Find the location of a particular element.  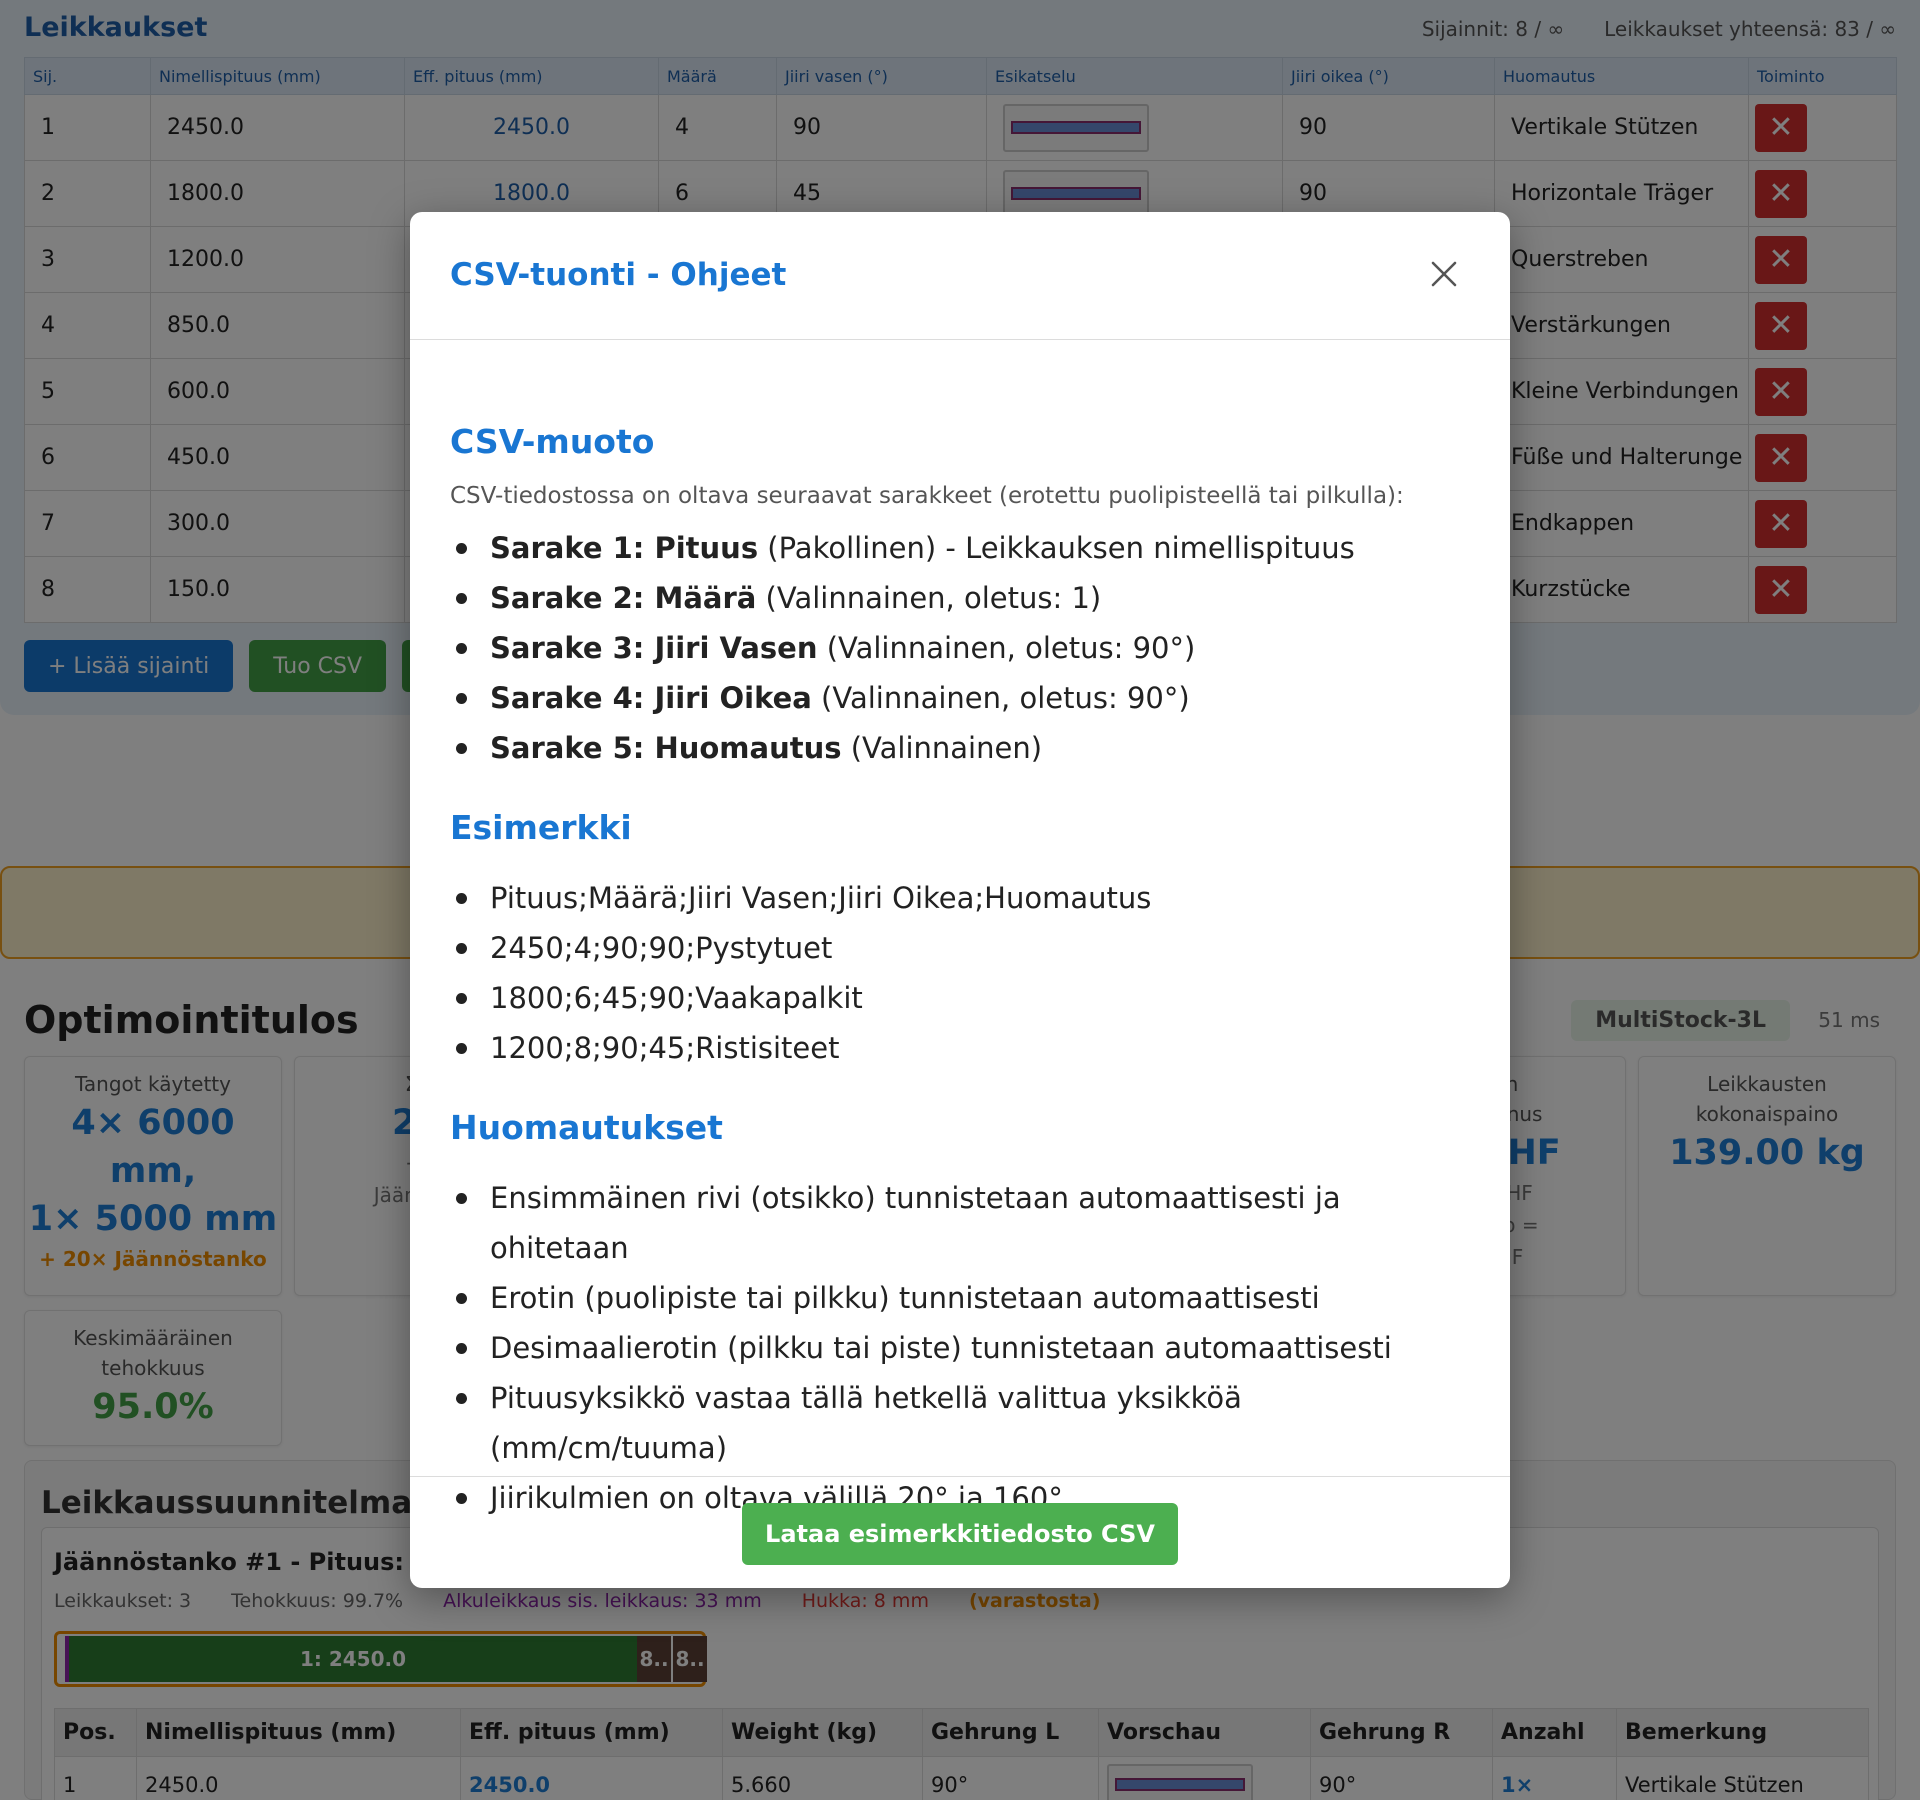

modal-title: CSV-tuonti - Ohjeet is located at coordinates (618, 275).